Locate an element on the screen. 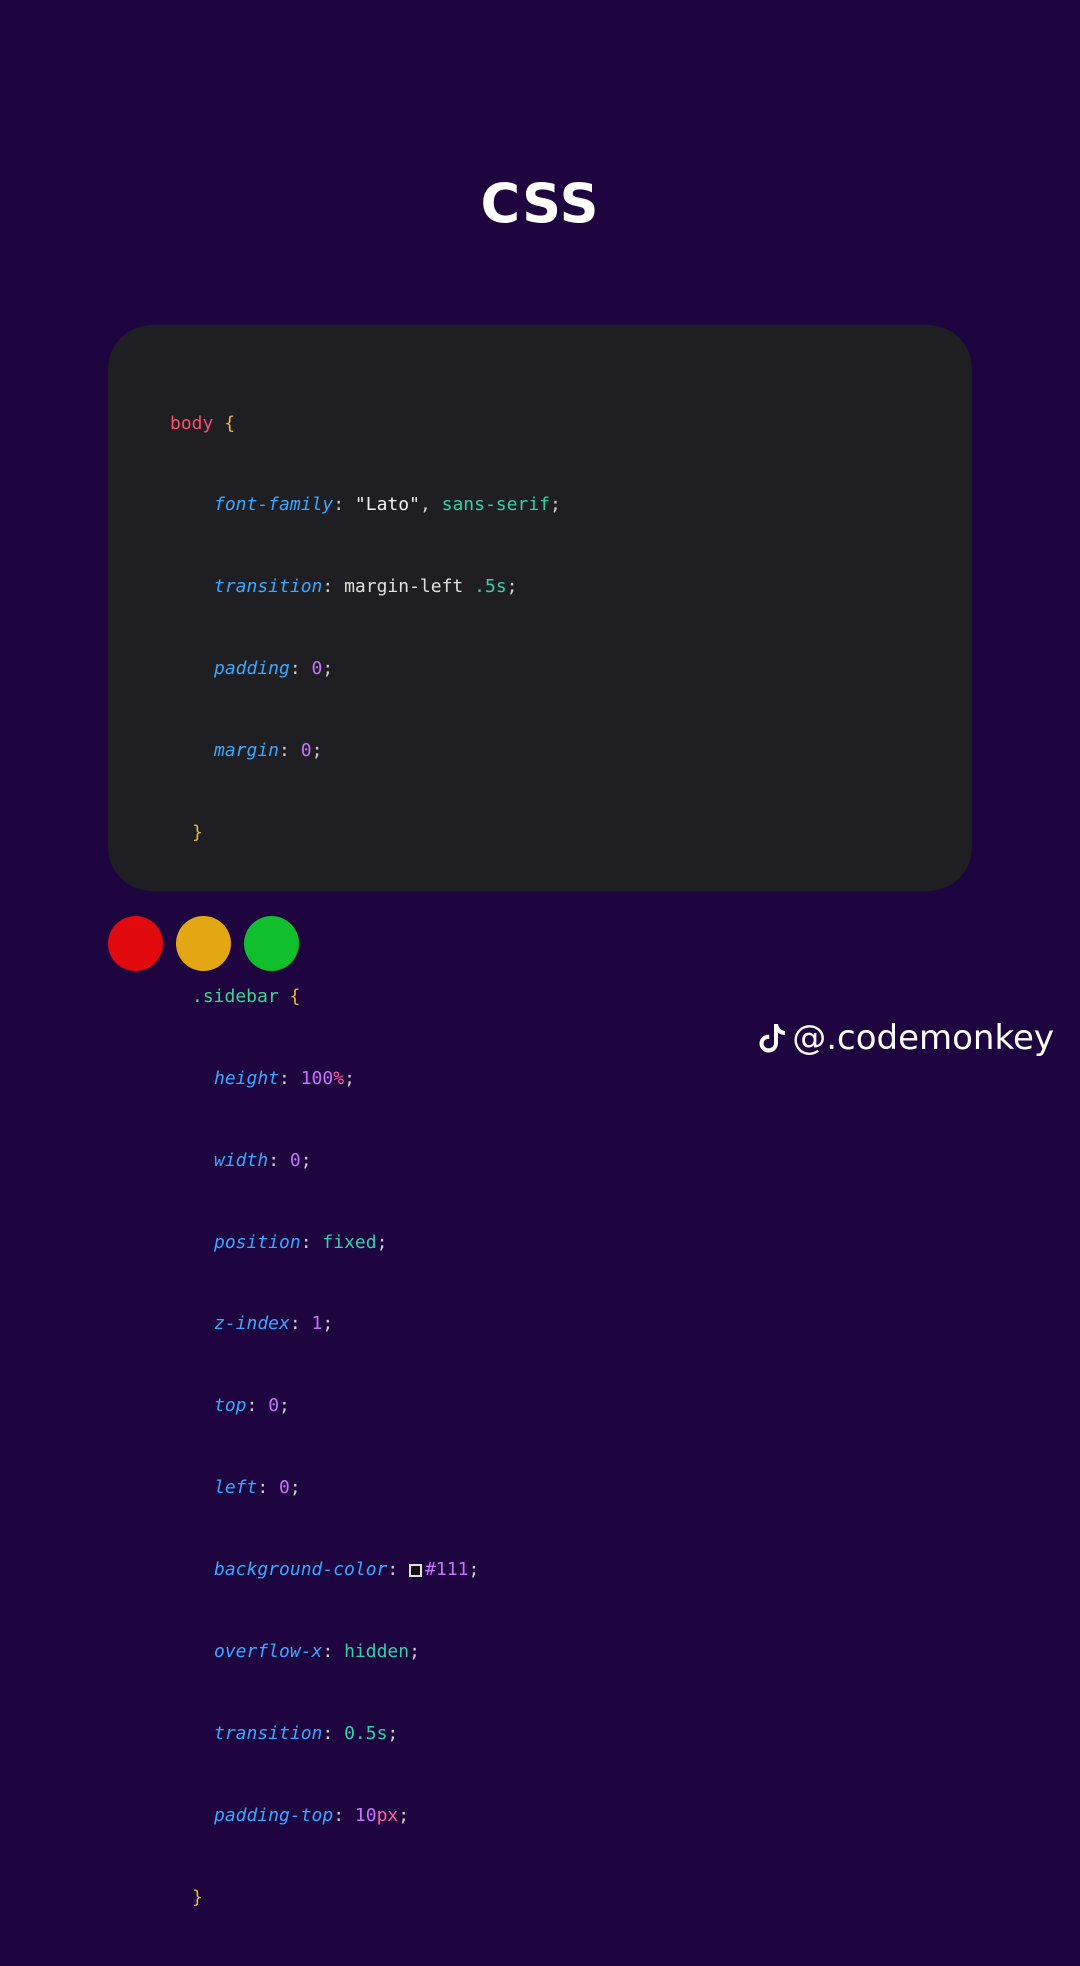 This screenshot has height=1966, width=1080. code-line: position: fixed; is located at coordinates (365, 1242).